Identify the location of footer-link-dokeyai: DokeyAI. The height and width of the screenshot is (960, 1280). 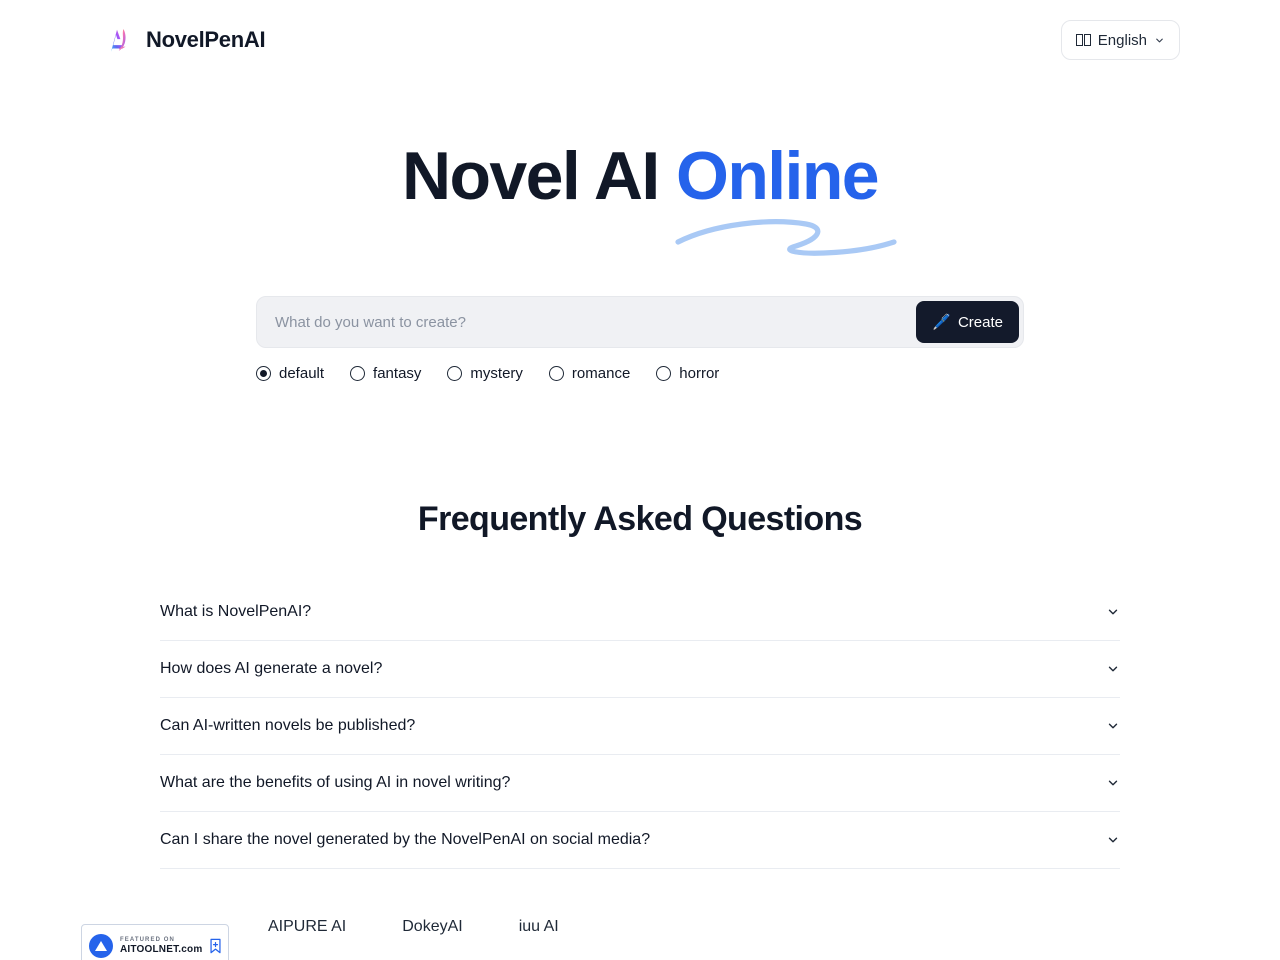
(432, 927).